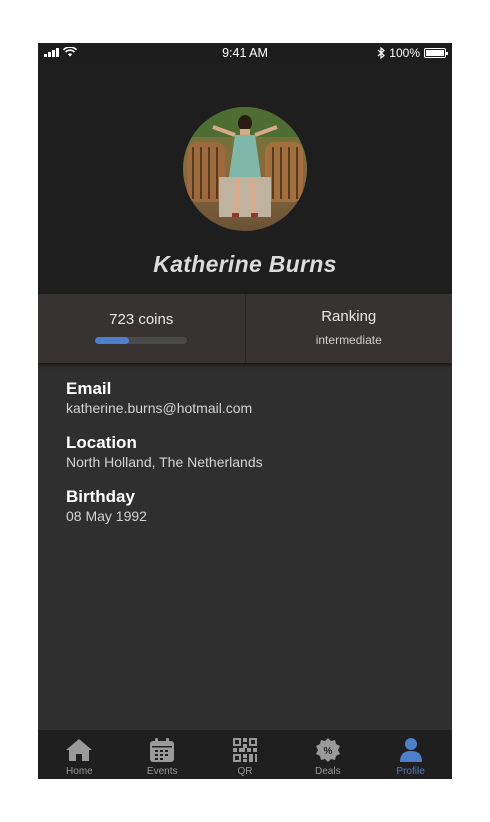 Image resolution: width=490 pixels, height=822 pixels. I want to click on tab-profile-label: Profile, so click(410, 771).